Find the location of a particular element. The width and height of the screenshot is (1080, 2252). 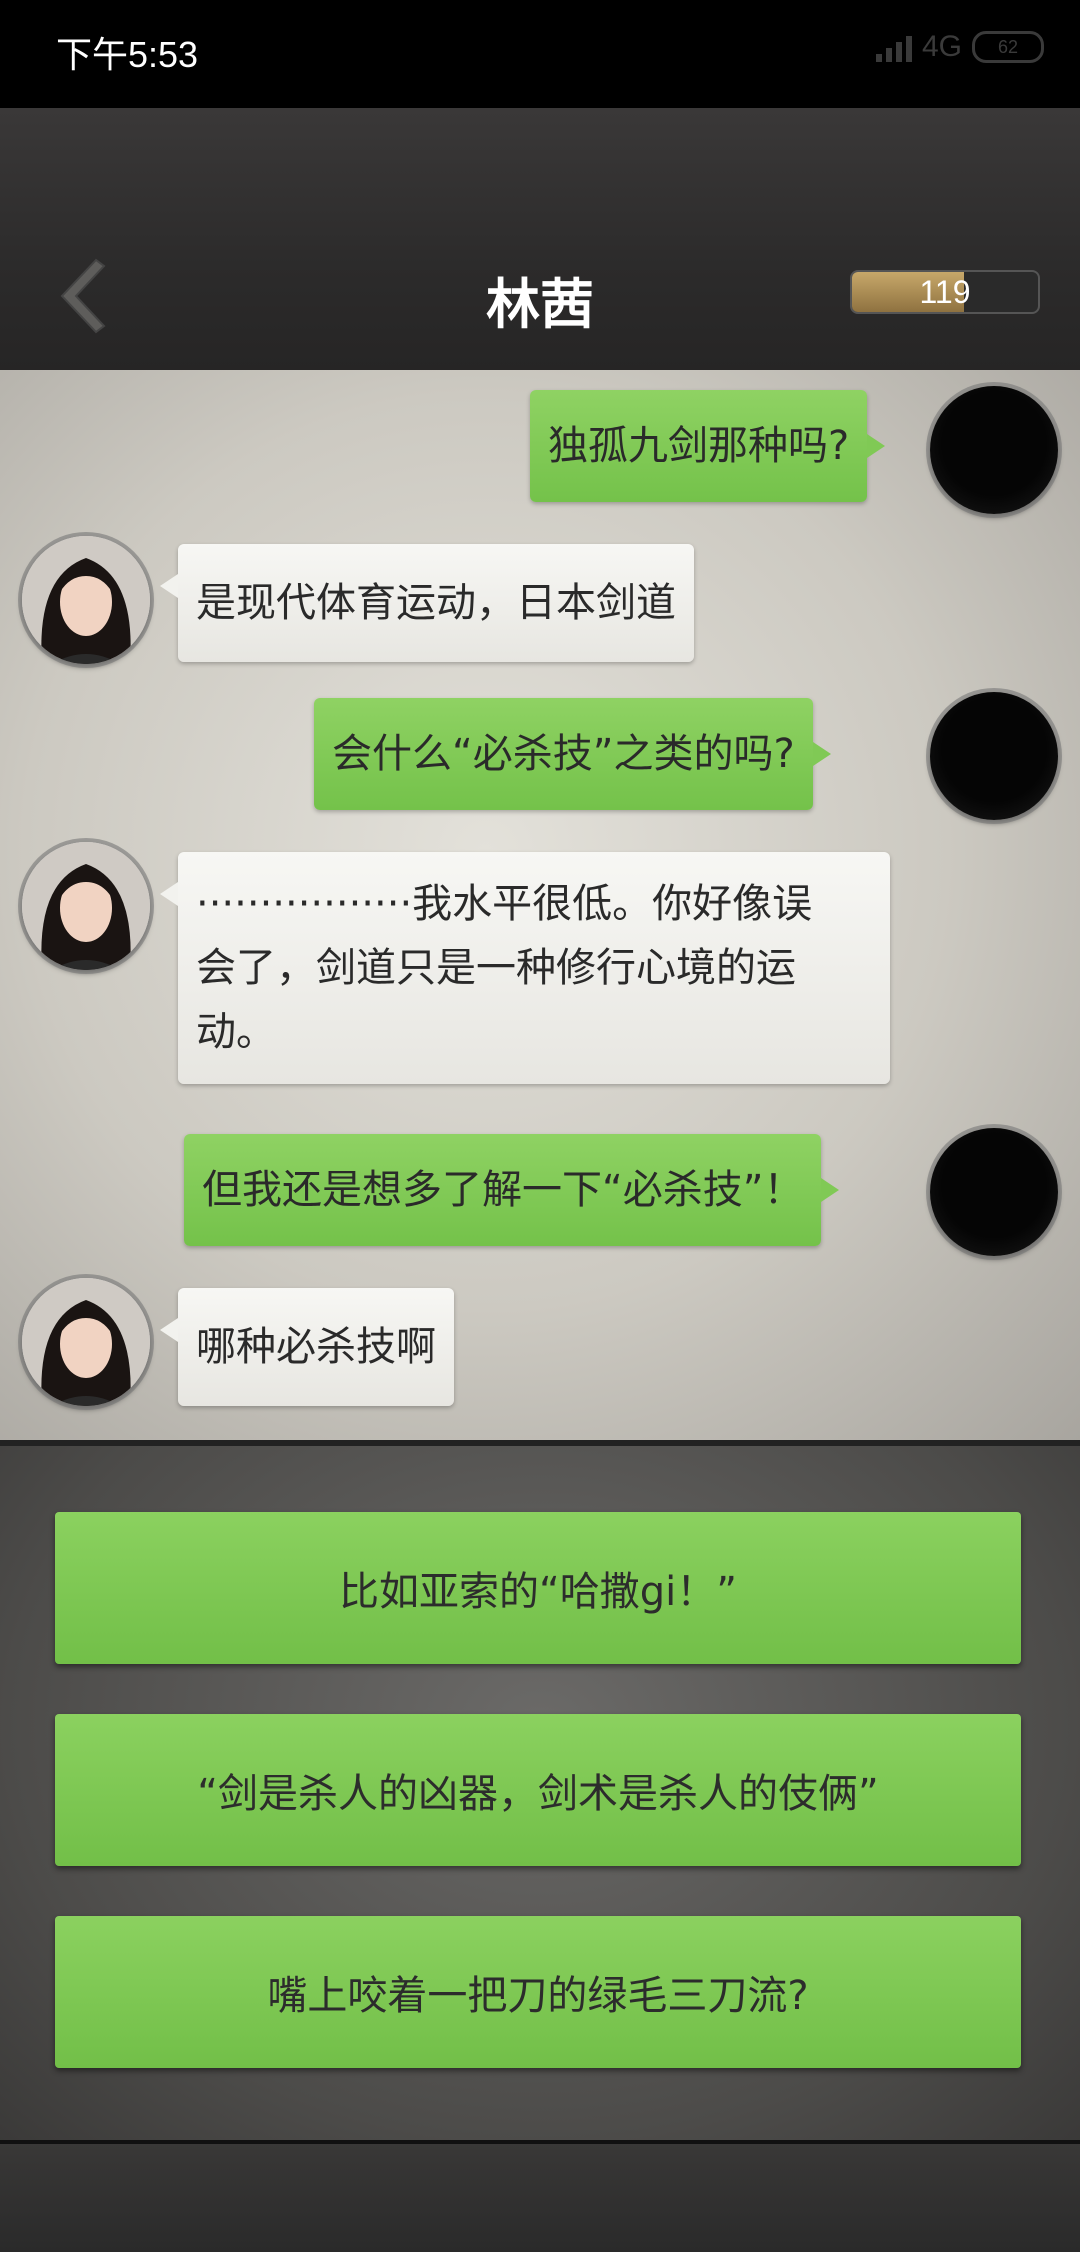

reply-option-button: 比如亚索的“哈撒gi！” is located at coordinates (538, 1588).